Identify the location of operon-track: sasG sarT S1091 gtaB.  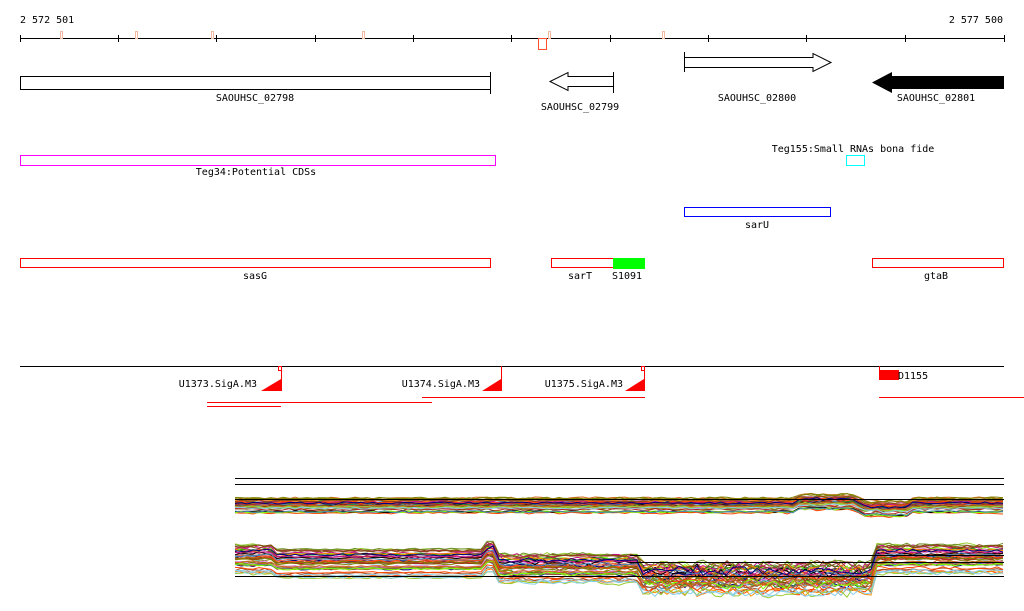
(512, 270).